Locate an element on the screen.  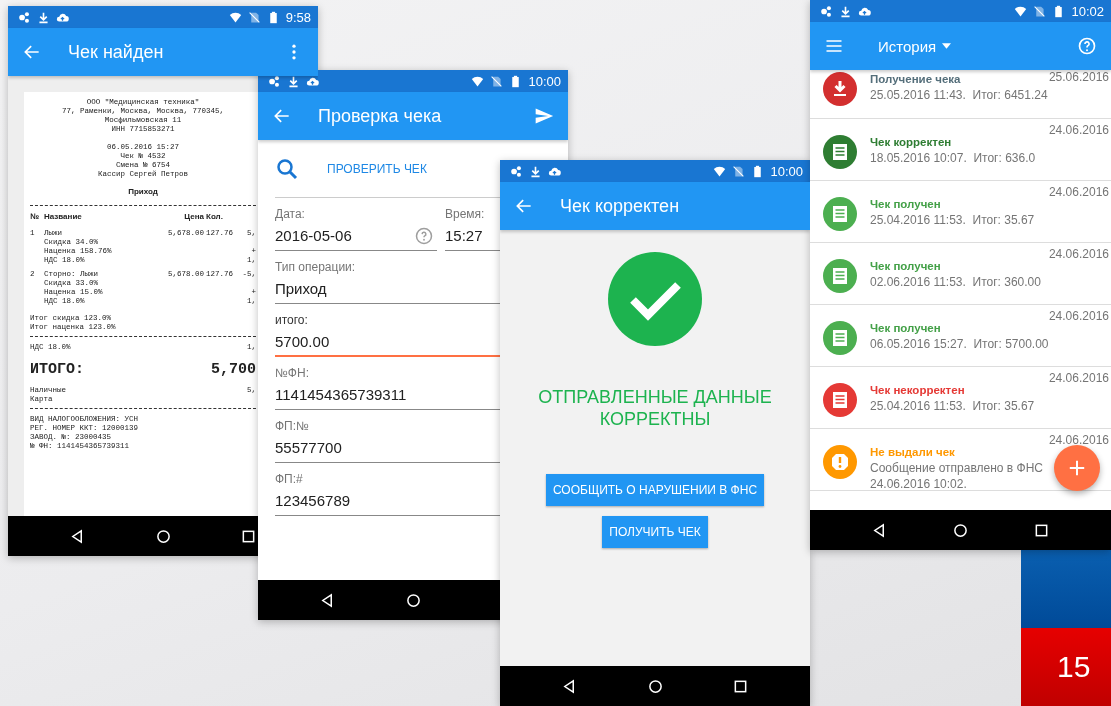
field-label: Дата: is located at coordinates (290, 214).